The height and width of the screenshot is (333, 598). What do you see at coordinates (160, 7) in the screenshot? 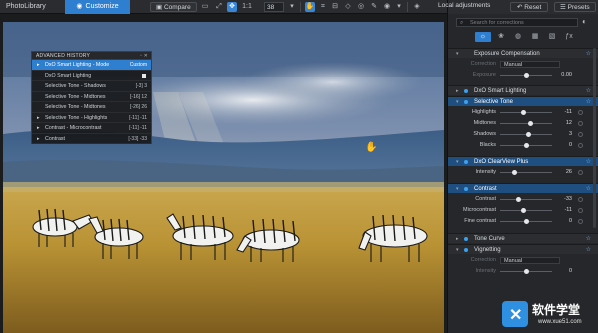
I see `compare-icon: ▣` at bounding box center [160, 7].